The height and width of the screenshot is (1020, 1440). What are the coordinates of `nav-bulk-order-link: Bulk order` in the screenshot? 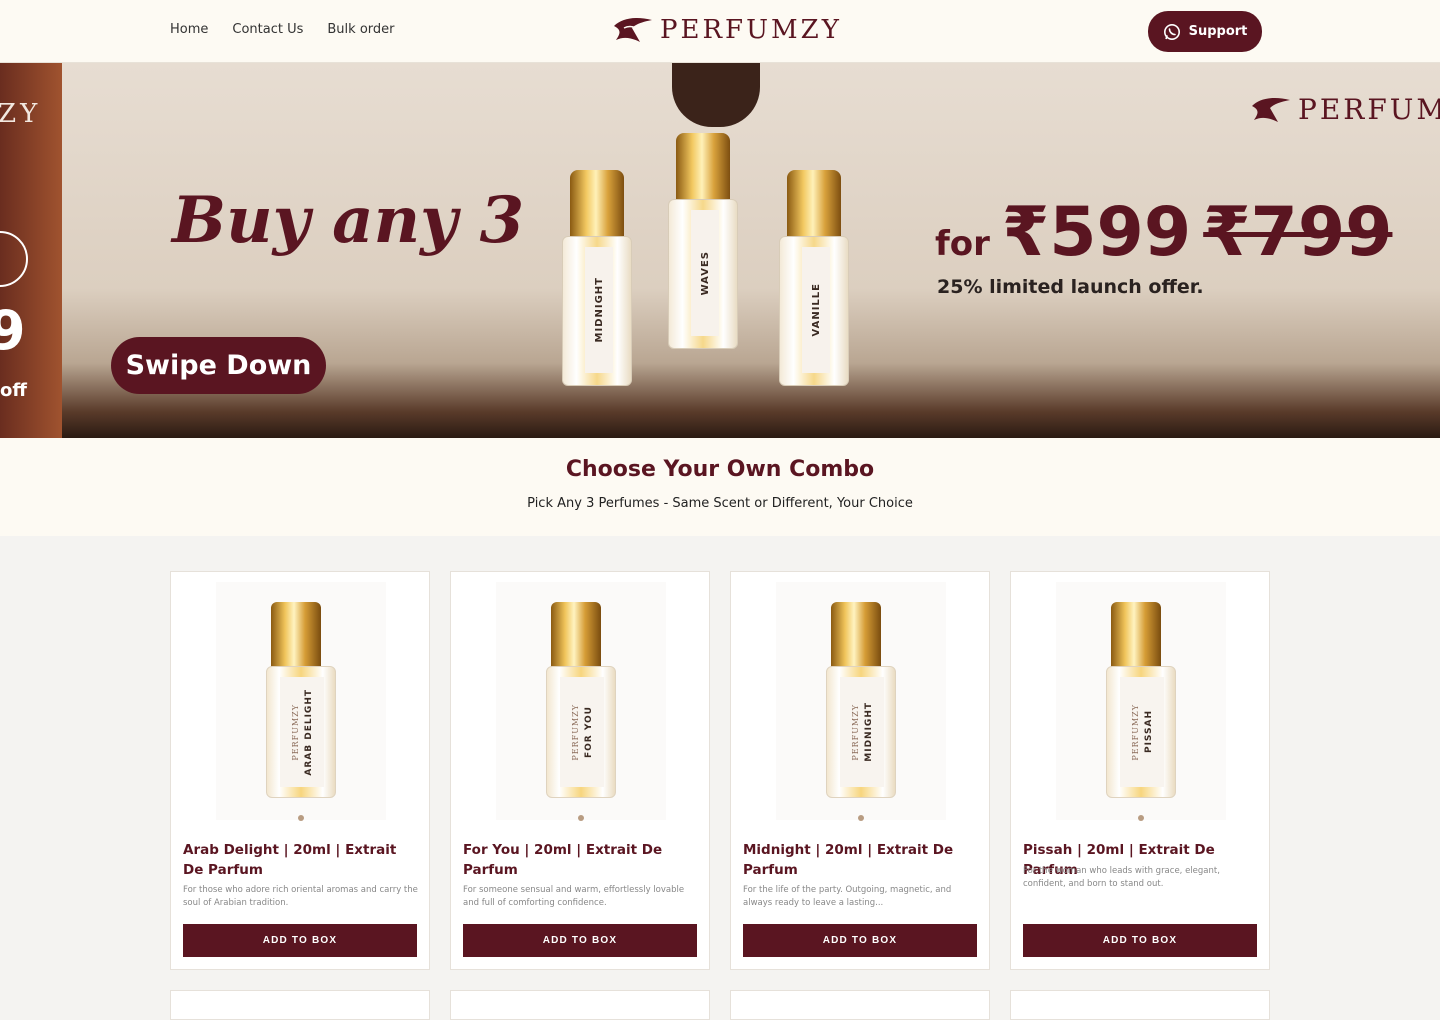 It's located at (360, 29).